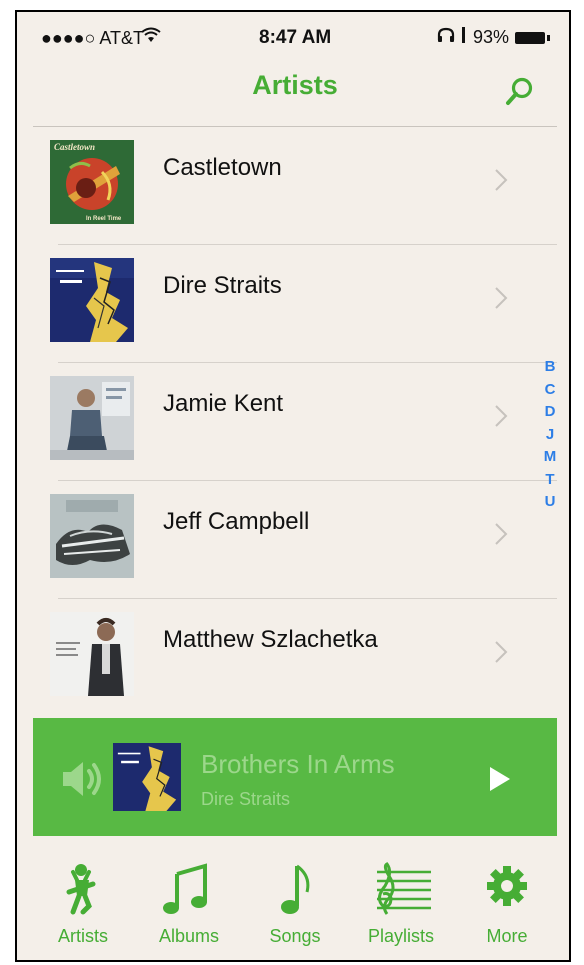 The height and width of the screenshot is (965, 584). I want to click on speaker-icon, so click(82, 779).